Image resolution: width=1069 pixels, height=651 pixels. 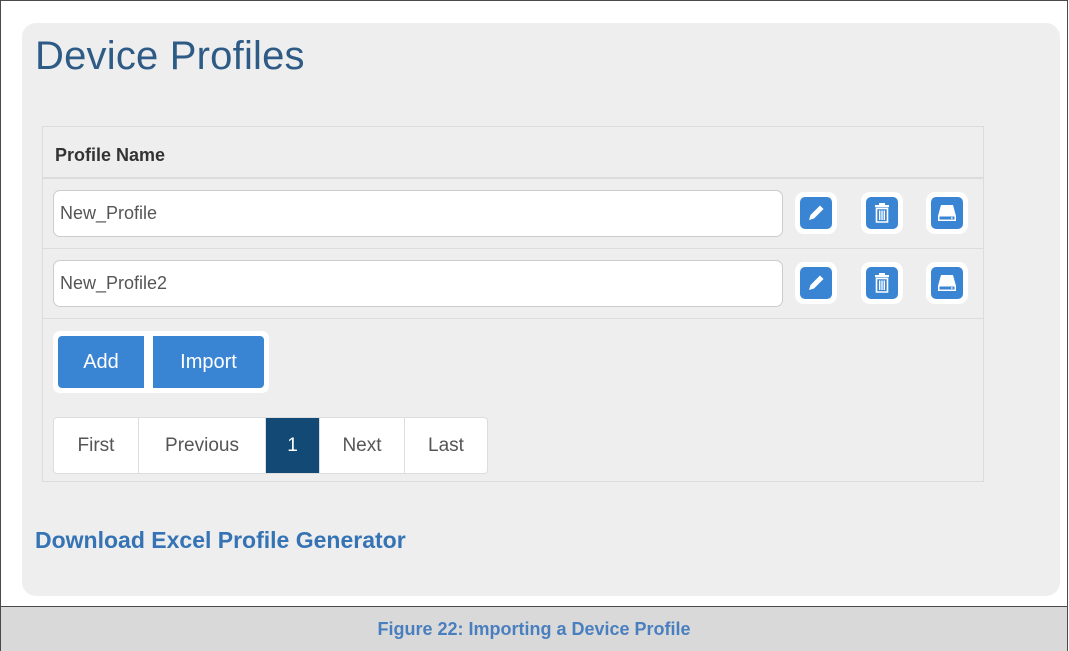 I want to click on pagination-first: First, so click(x=96, y=445).